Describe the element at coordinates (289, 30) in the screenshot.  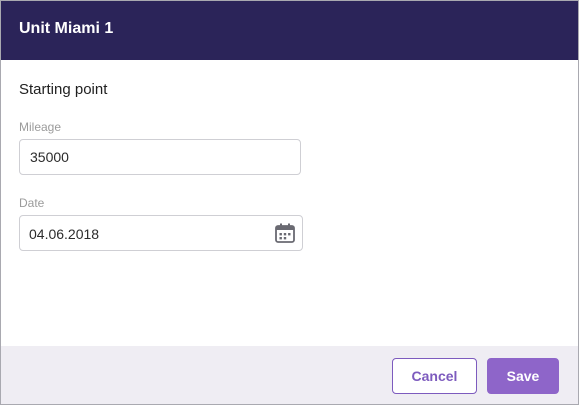
I see `dialog-header: Unit Miami 1` at that location.